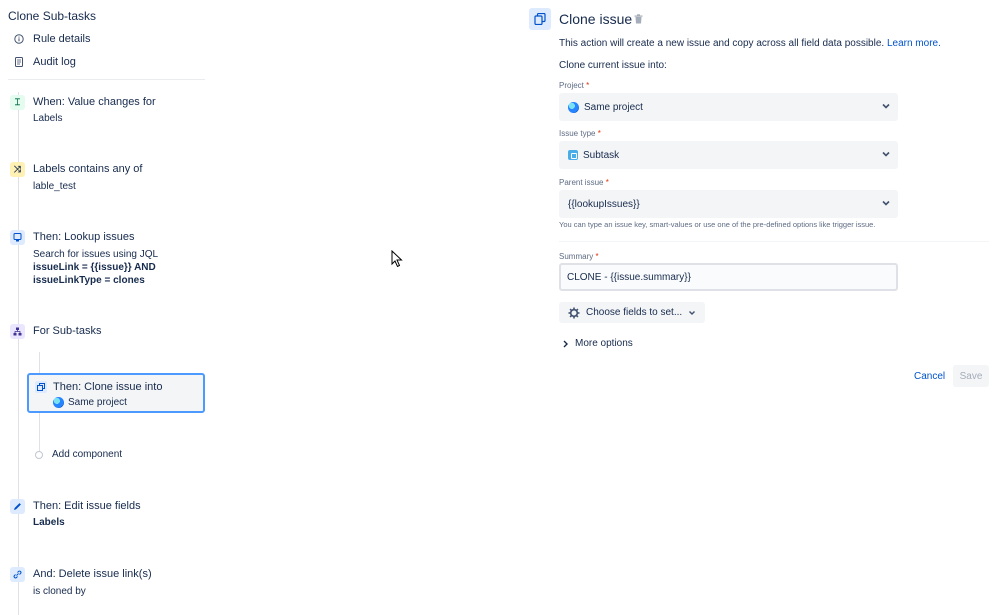  Describe the element at coordinates (971, 376) in the screenshot. I see `save-button: Save` at that location.